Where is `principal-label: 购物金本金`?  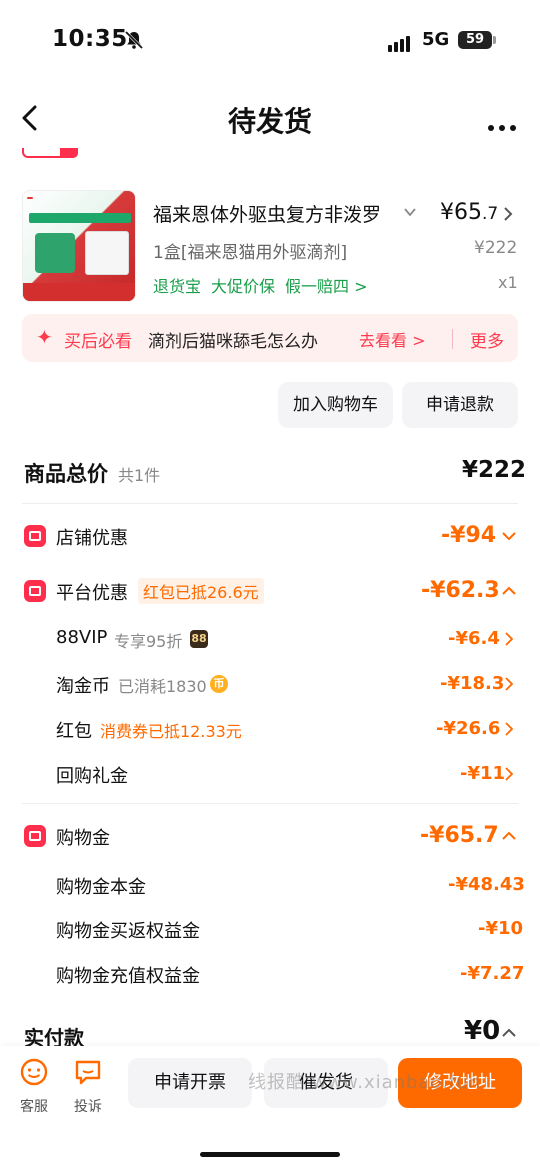
principal-label: 购物金本金 is located at coordinates (101, 887).